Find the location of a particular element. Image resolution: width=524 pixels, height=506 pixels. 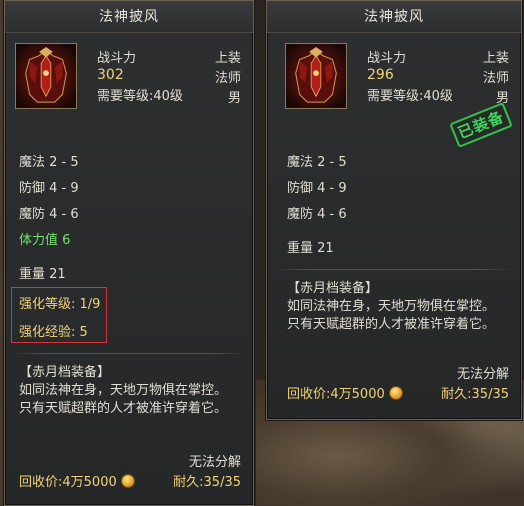

power-value: 296 is located at coordinates (380, 75).